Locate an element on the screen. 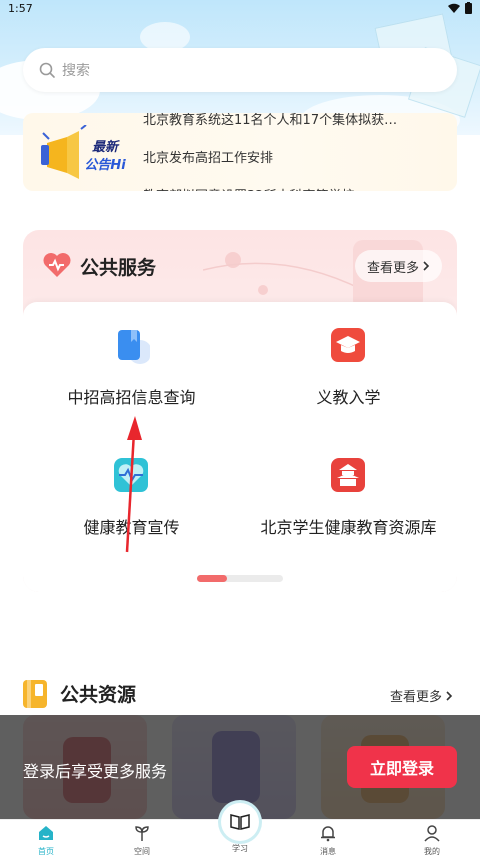 The height and width of the screenshot is (857, 480). tab-profile: 我的 is located at coordinates (432, 840).